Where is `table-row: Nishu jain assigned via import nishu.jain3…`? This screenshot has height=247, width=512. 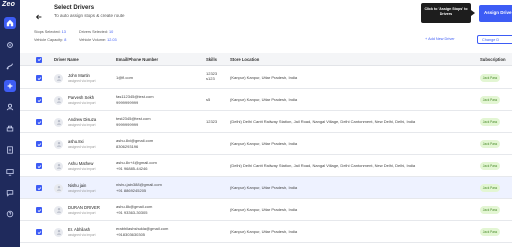
table-row: Nishu jain assigned via import nishu.jain3… is located at coordinates (266, 188).